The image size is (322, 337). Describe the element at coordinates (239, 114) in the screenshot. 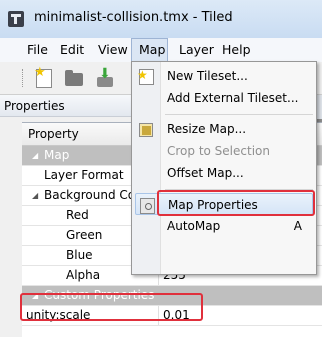

I see `menu-separator` at that location.